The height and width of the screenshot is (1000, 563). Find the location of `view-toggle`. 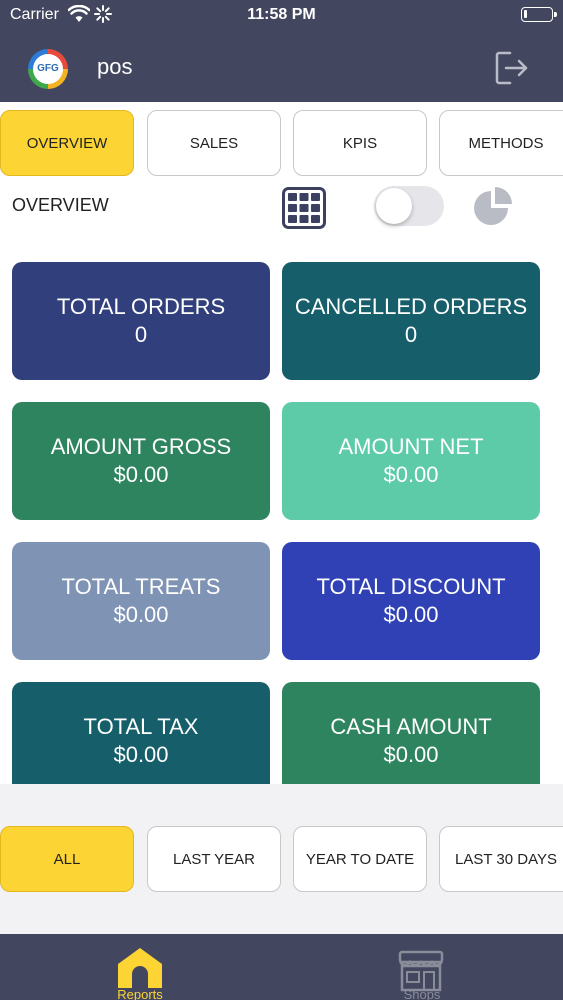

view-toggle is located at coordinates (409, 206).